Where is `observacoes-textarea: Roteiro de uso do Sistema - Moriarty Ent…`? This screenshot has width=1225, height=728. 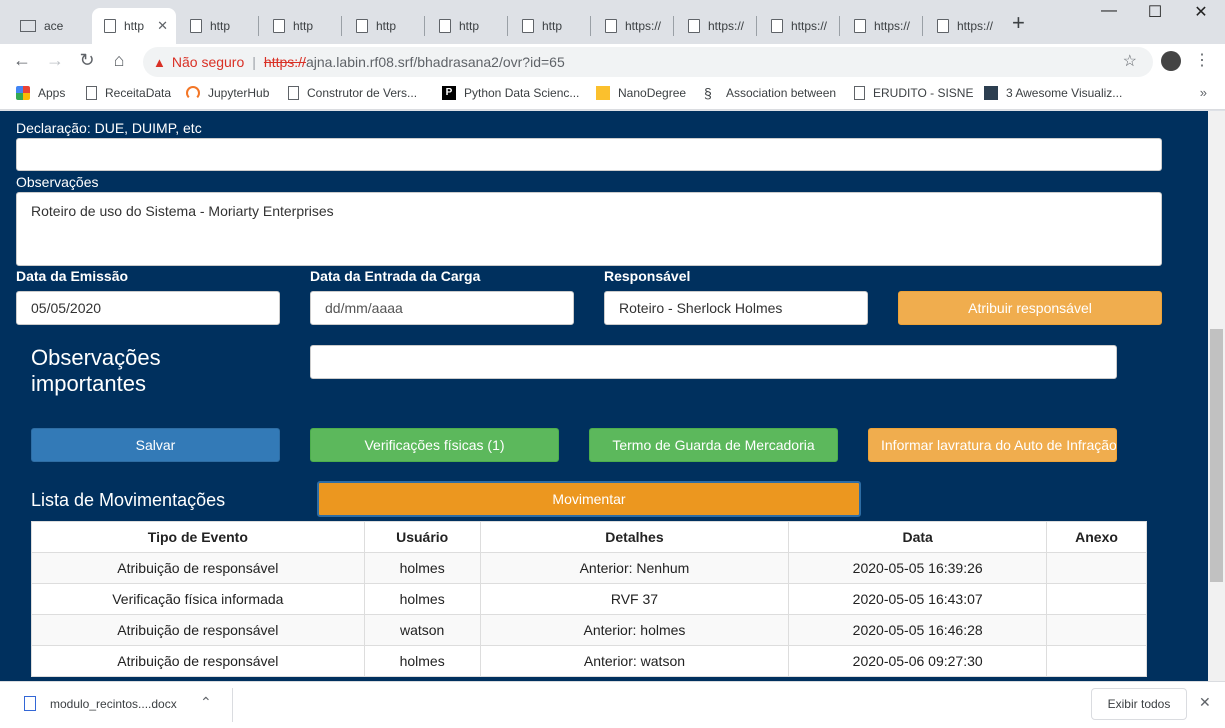
observacoes-textarea: Roteiro de uso do Sistema - Moriarty Ent… is located at coordinates (589, 229).